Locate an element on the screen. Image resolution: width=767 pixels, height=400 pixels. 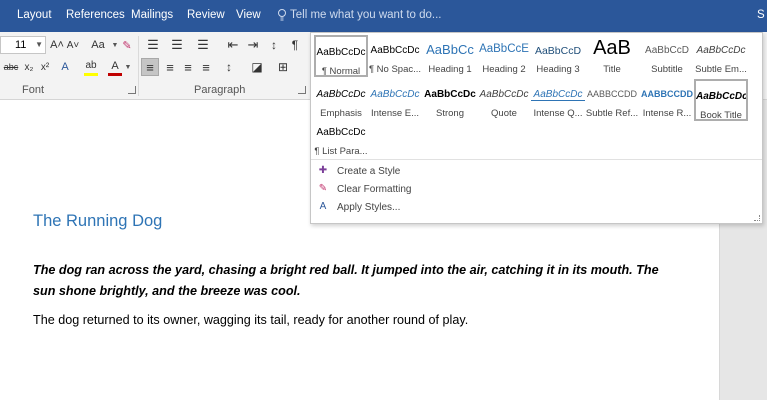
clear-formatting-command: ✎ Clear Formatting is located at coordinates (364, 189).